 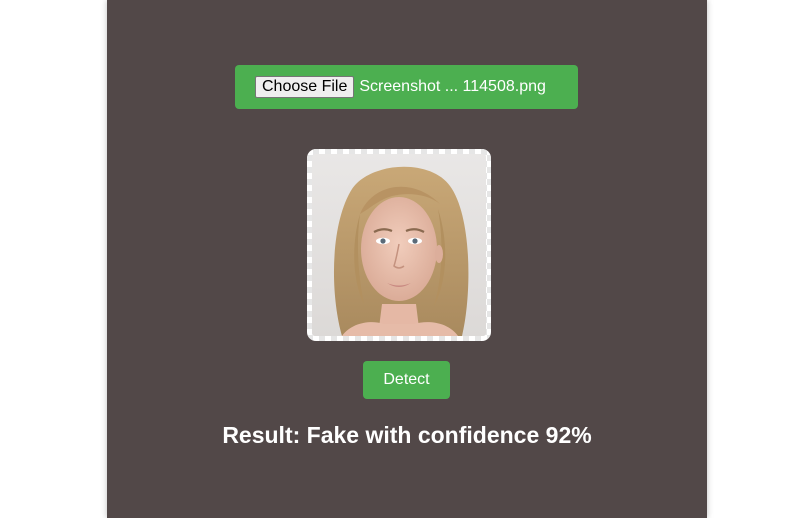 I want to click on detect-button: Detect, so click(x=406, y=380).